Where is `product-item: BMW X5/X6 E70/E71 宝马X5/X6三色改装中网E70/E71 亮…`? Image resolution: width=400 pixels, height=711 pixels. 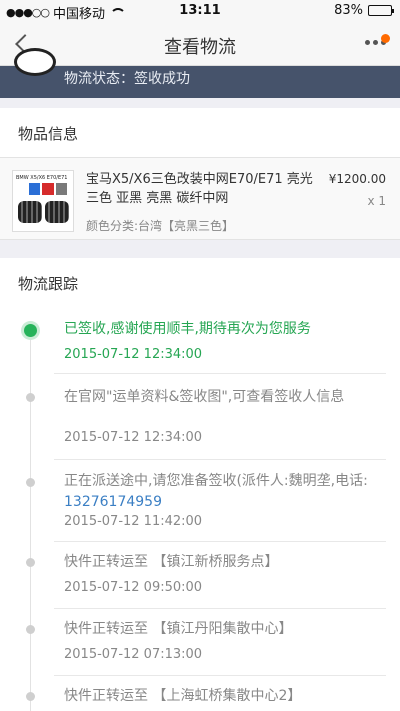 product-item: BMW X5/X6 E70/E71 宝马X5/X6三色改装中网E70/E71 亮… is located at coordinates (200, 199).